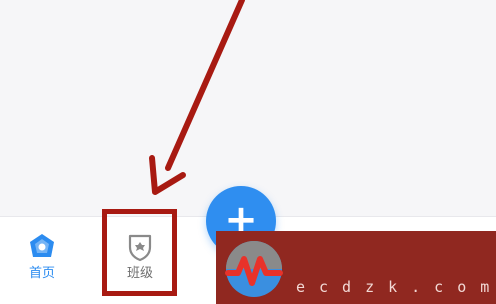 The image size is (496, 304). What do you see at coordinates (42, 260) in the screenshot?
I see `tab-home: 首页` at bounding box center [42, 260].